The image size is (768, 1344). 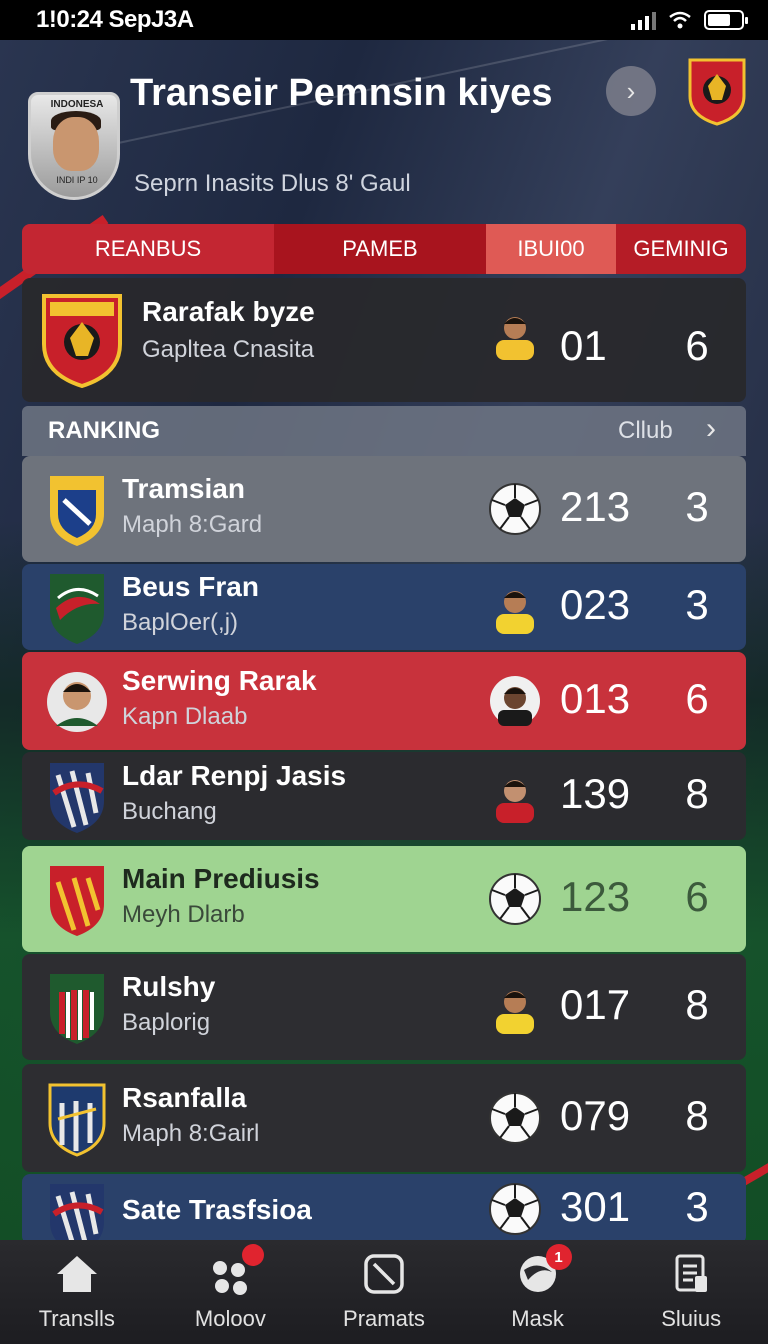 What do you see at coordinates (595, 698) in the screenshot?
I see `player-value: 013` at bounding box center [595, 698].